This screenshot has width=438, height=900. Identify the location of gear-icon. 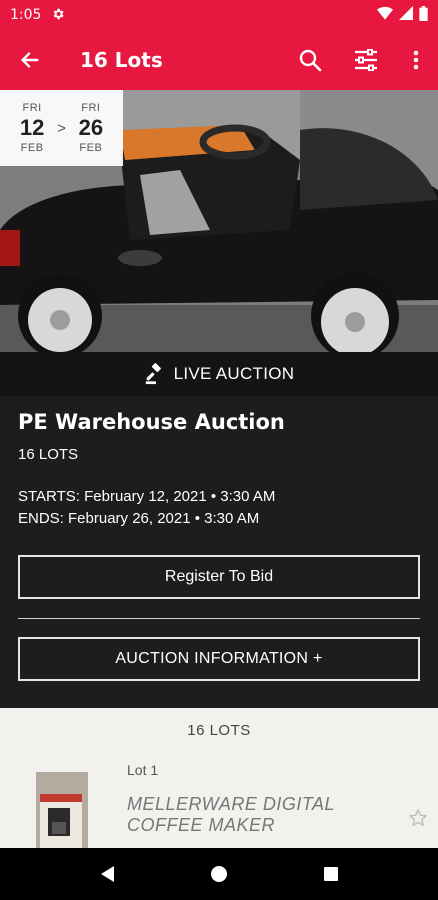
(58, 15).